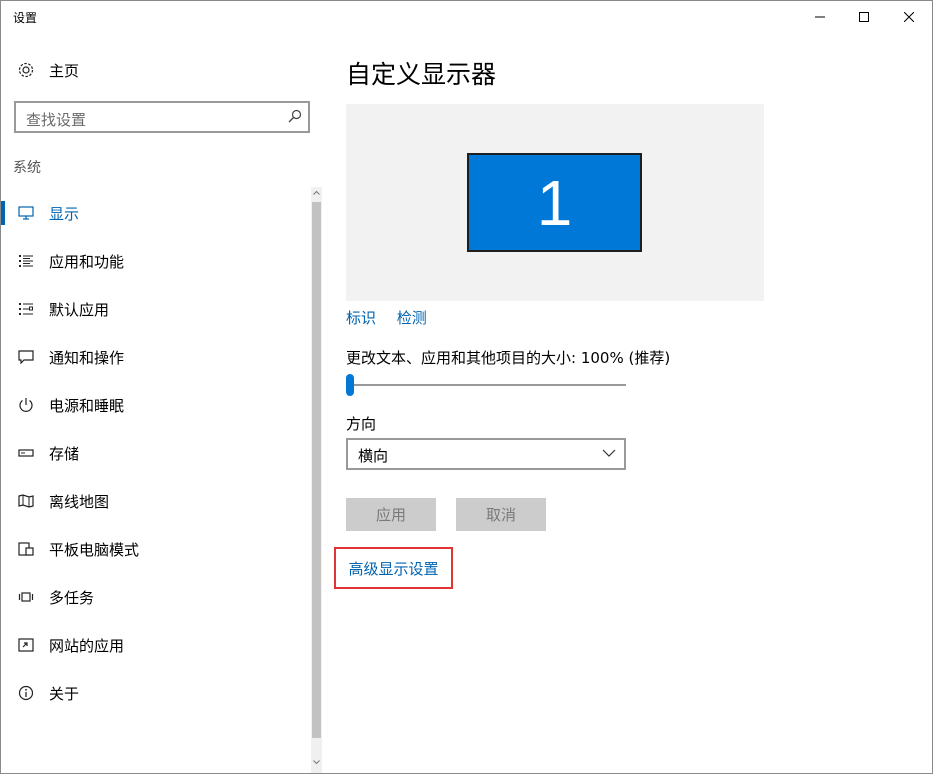  Describe the element at coordinates (26, 261) in the screenshot. I see `apps-list-icon` at that location.